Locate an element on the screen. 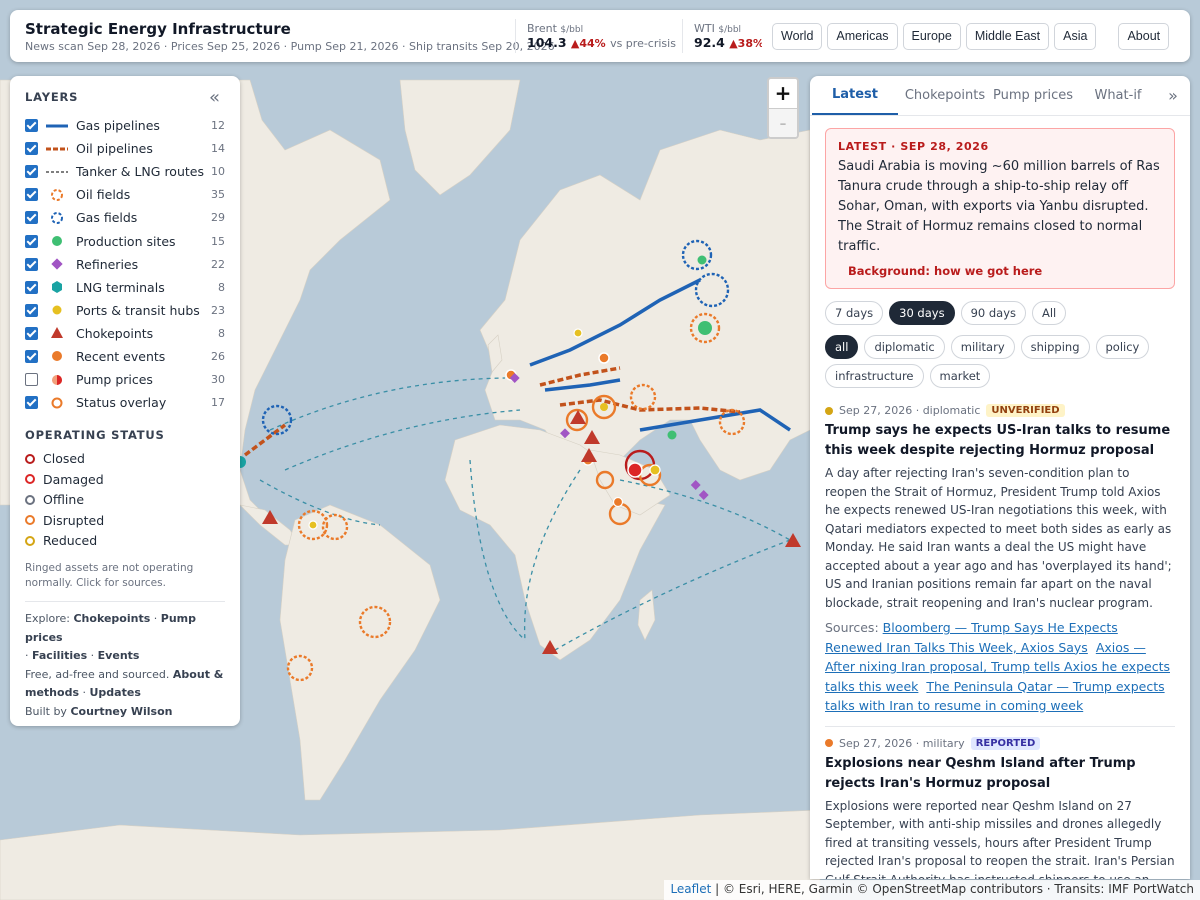 Image resolution: width=1200 pixels, height=900 pixels. category-military: military is located at coordinates (982, 347).